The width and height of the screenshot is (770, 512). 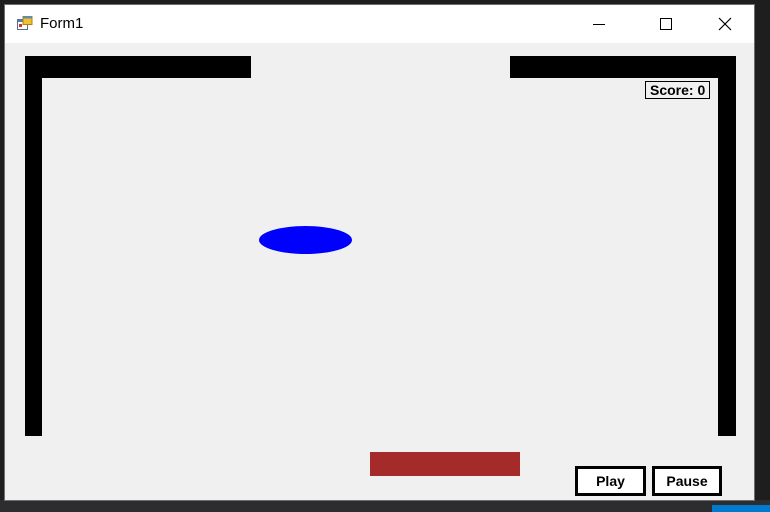 I want to click on title-bar: Form1, so click(x=379, y=24).